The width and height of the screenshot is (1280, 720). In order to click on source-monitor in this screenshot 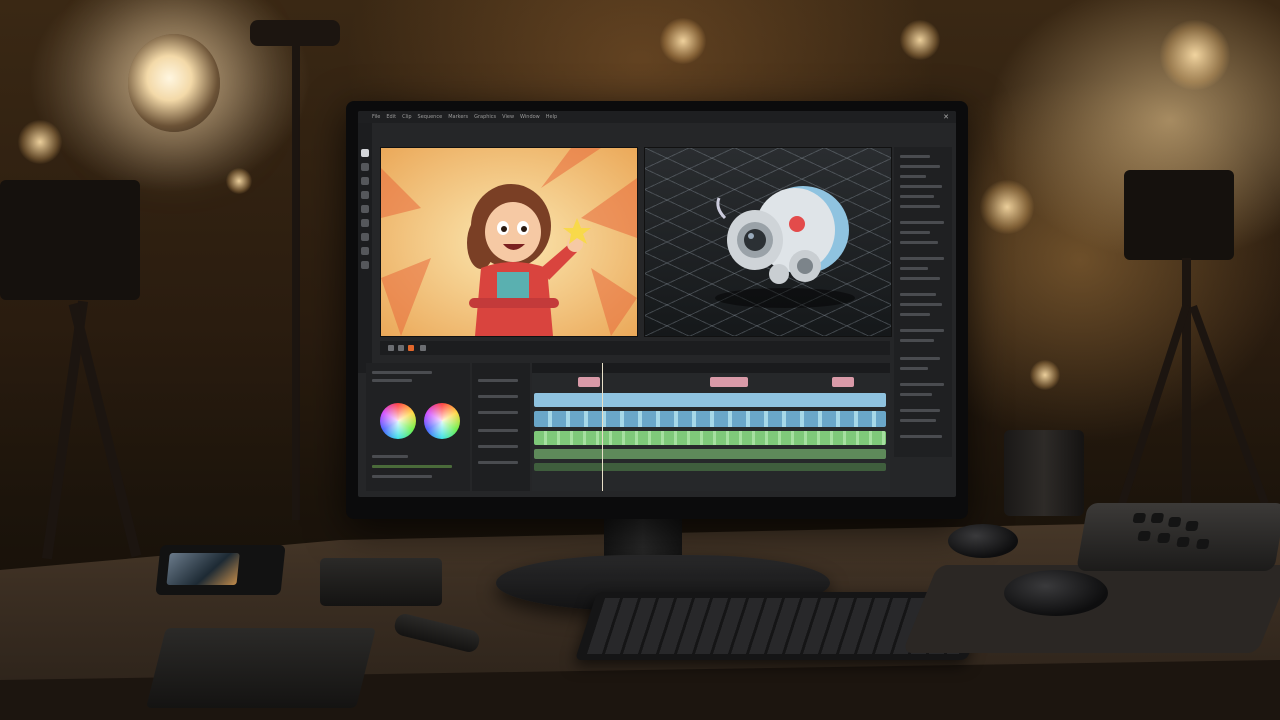, I will do `click(509, 242)`.